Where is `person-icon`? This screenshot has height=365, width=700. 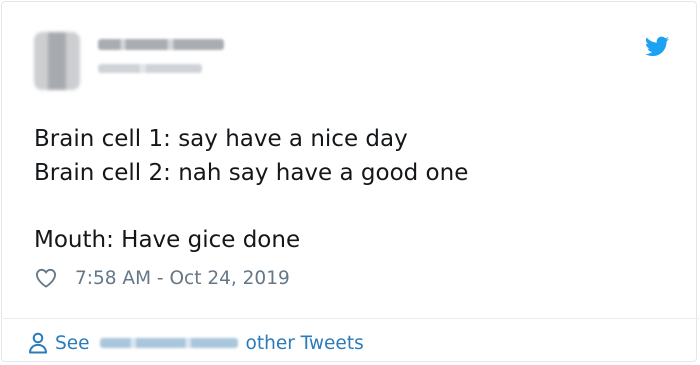
person-icon is located at coordinates (38, 343).